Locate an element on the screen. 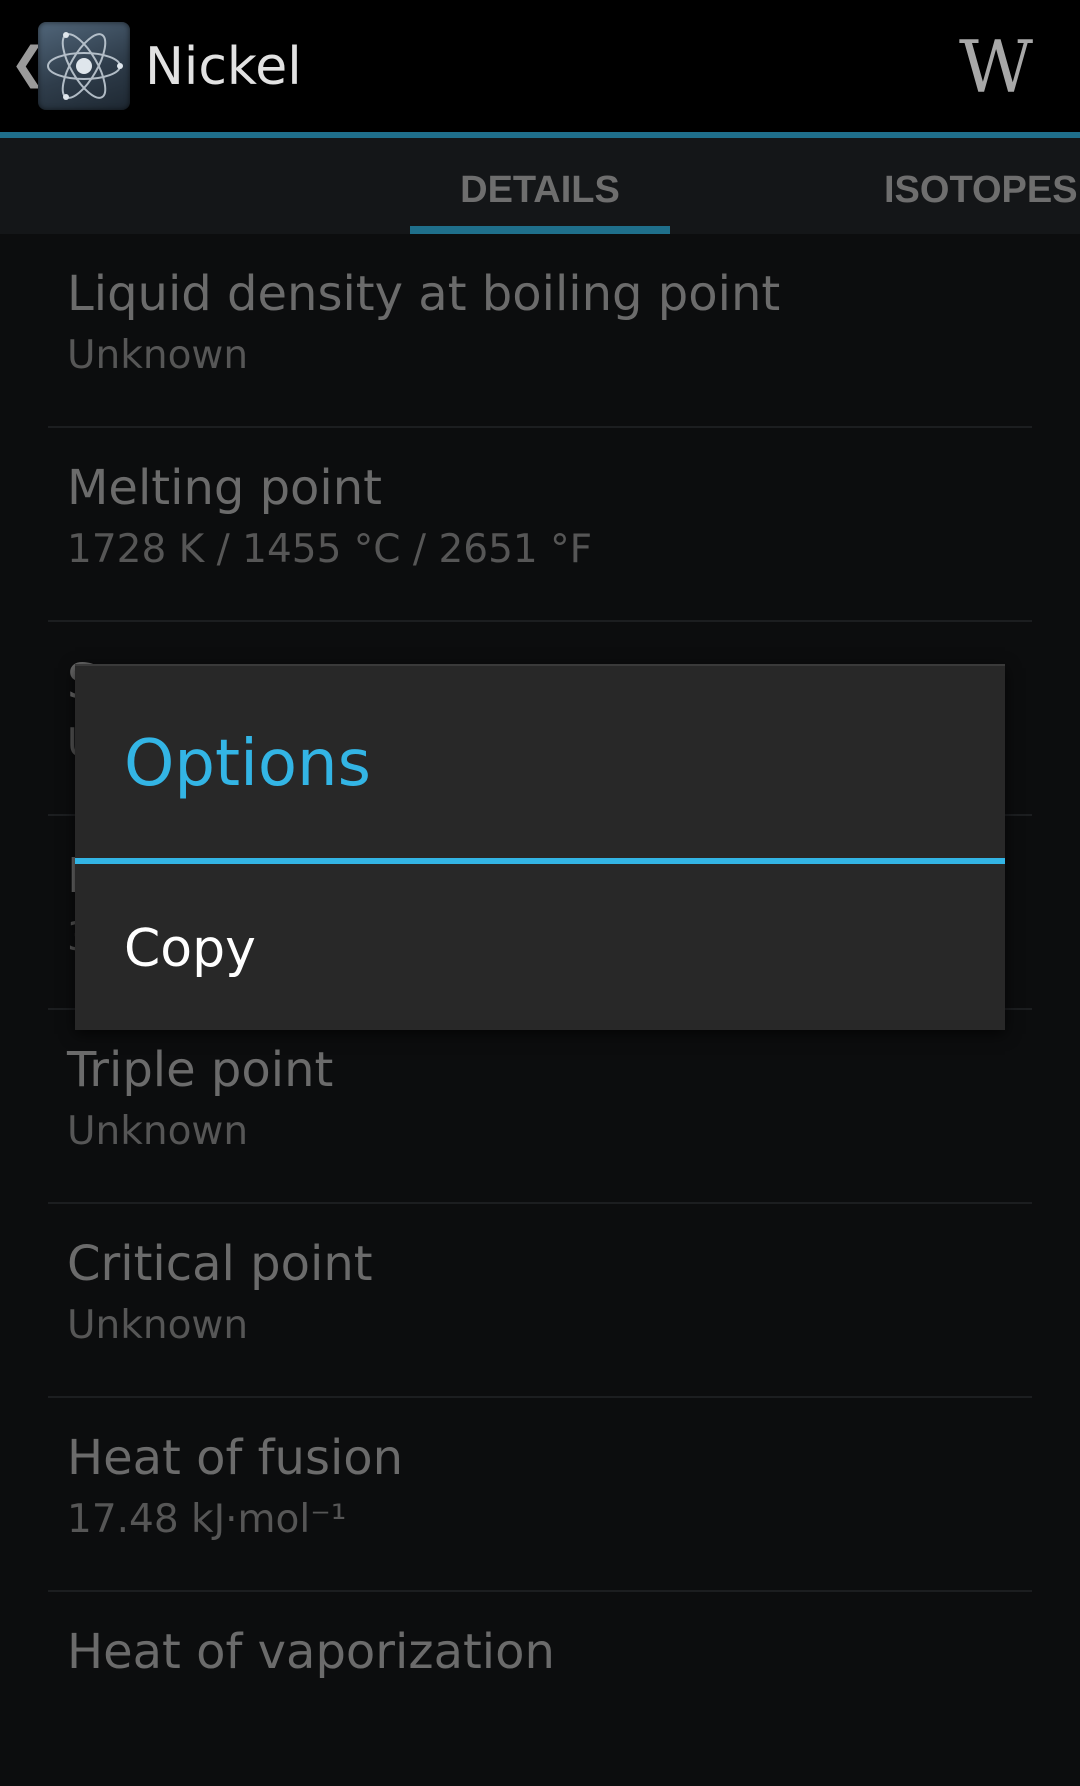 Image resolution: width=1080 pixels, height=1786 pixels. copy-option-label: Copy is located at coordinates (190, 949).